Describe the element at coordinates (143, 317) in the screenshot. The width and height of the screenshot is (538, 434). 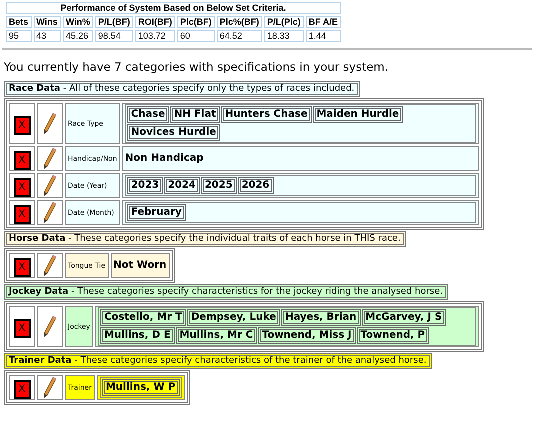
I see `value-tag: Costello, Mr T` at that location.